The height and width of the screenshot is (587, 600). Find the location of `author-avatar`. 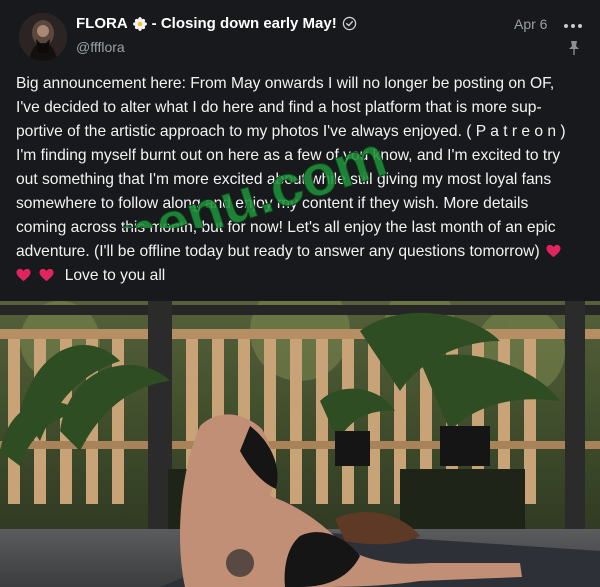

author-avatar is located at coordinates (43, 37).